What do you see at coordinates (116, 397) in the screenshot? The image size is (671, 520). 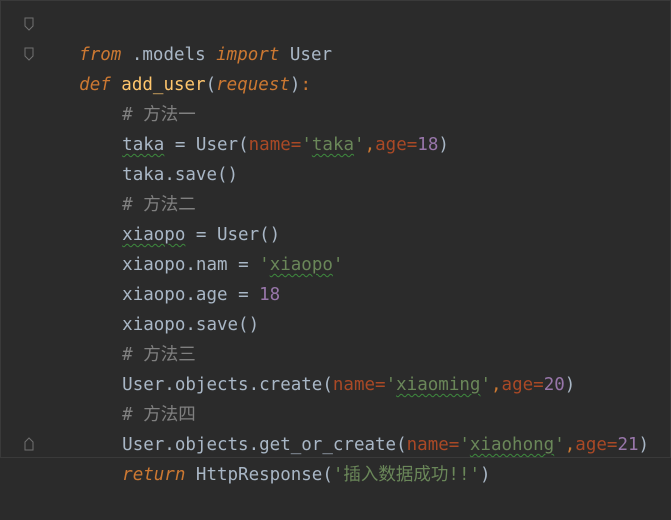 I see `code-line-comment: # 方法四` at bounding box center [116, 397].